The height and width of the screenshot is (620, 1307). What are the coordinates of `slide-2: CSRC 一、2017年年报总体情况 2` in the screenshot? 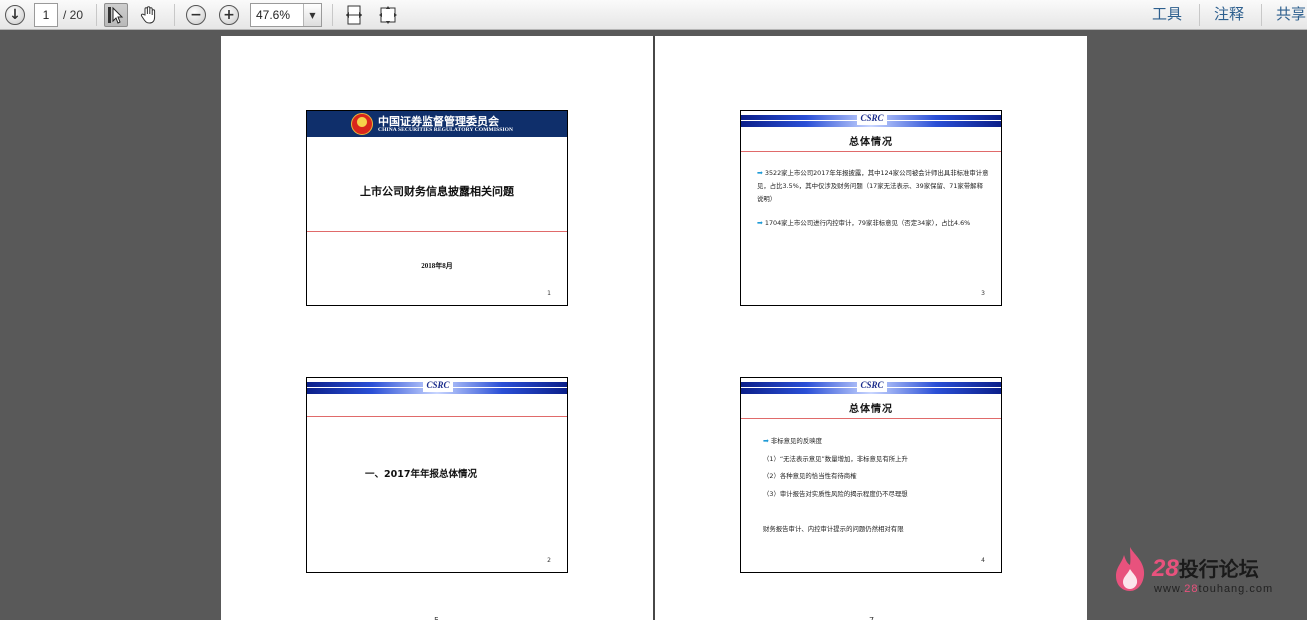 It's located at (437, 475).